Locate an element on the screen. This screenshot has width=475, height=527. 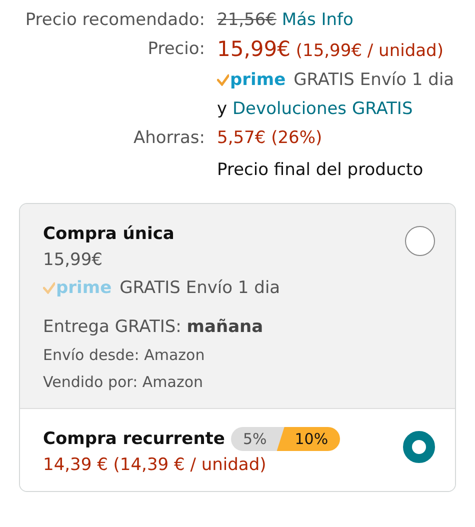
price-note: Precio final del producto is located at coordinates (320, 170).